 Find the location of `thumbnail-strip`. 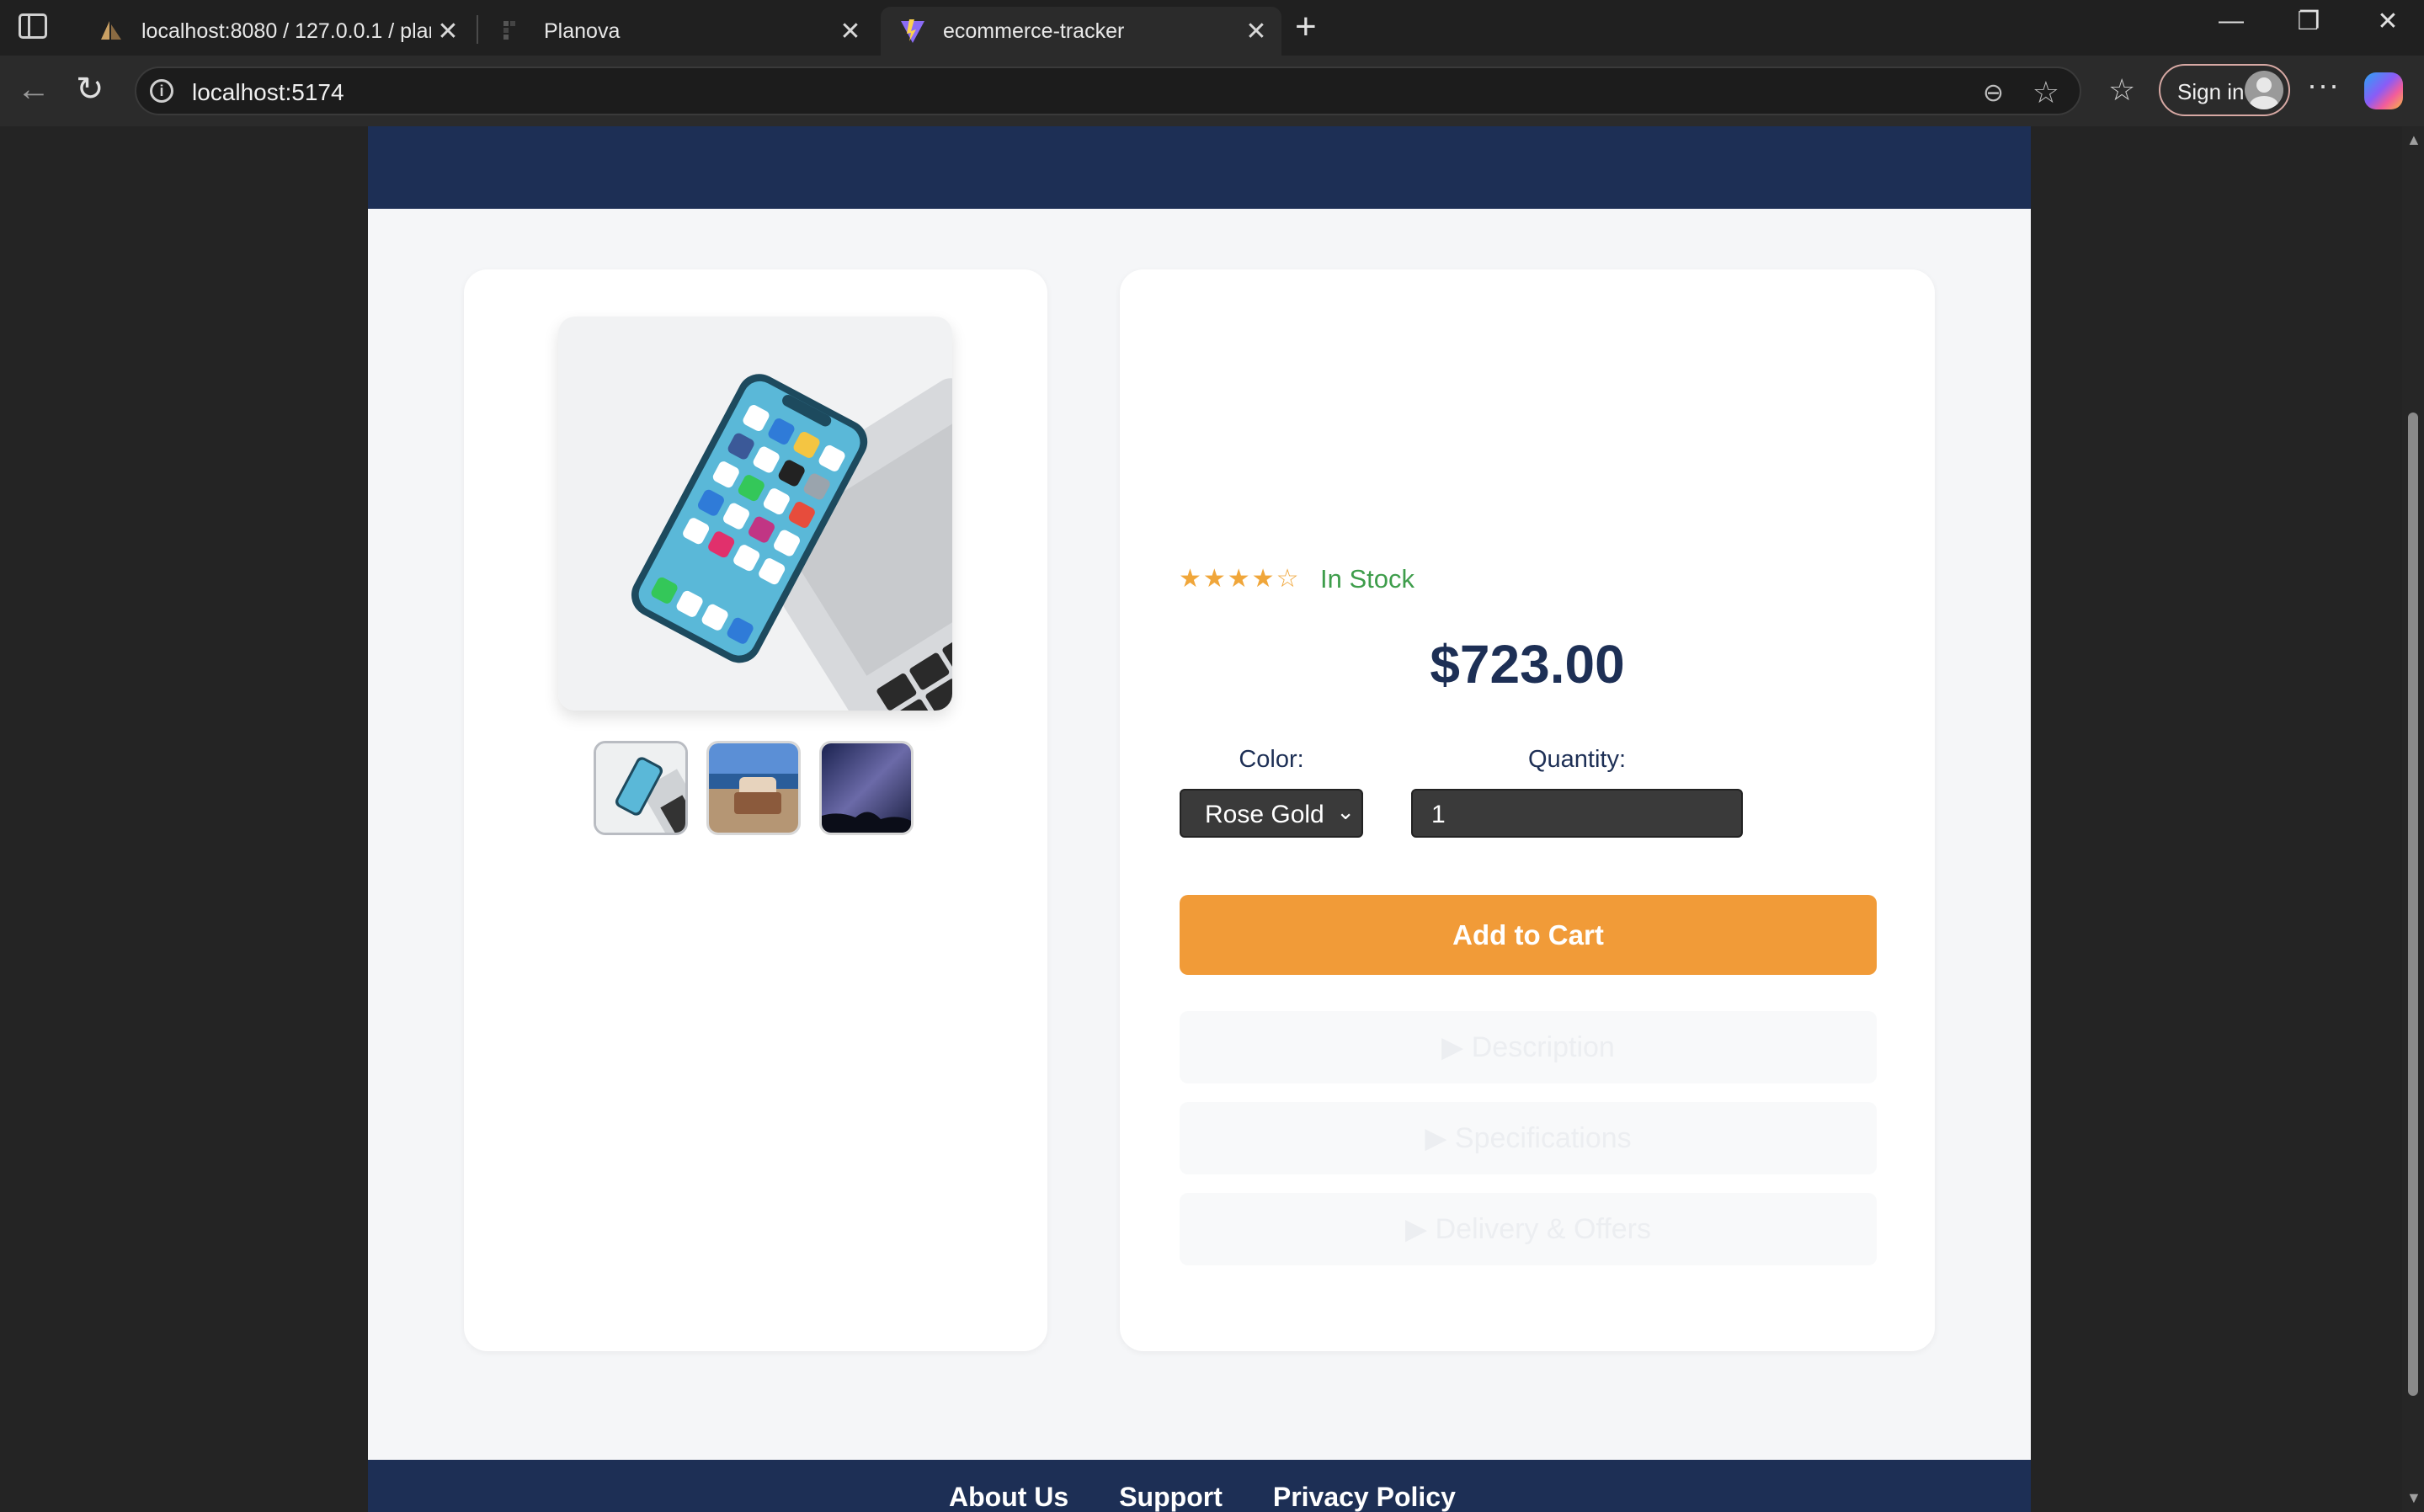

thumbnail-strip is located at coordinates (754, 788).